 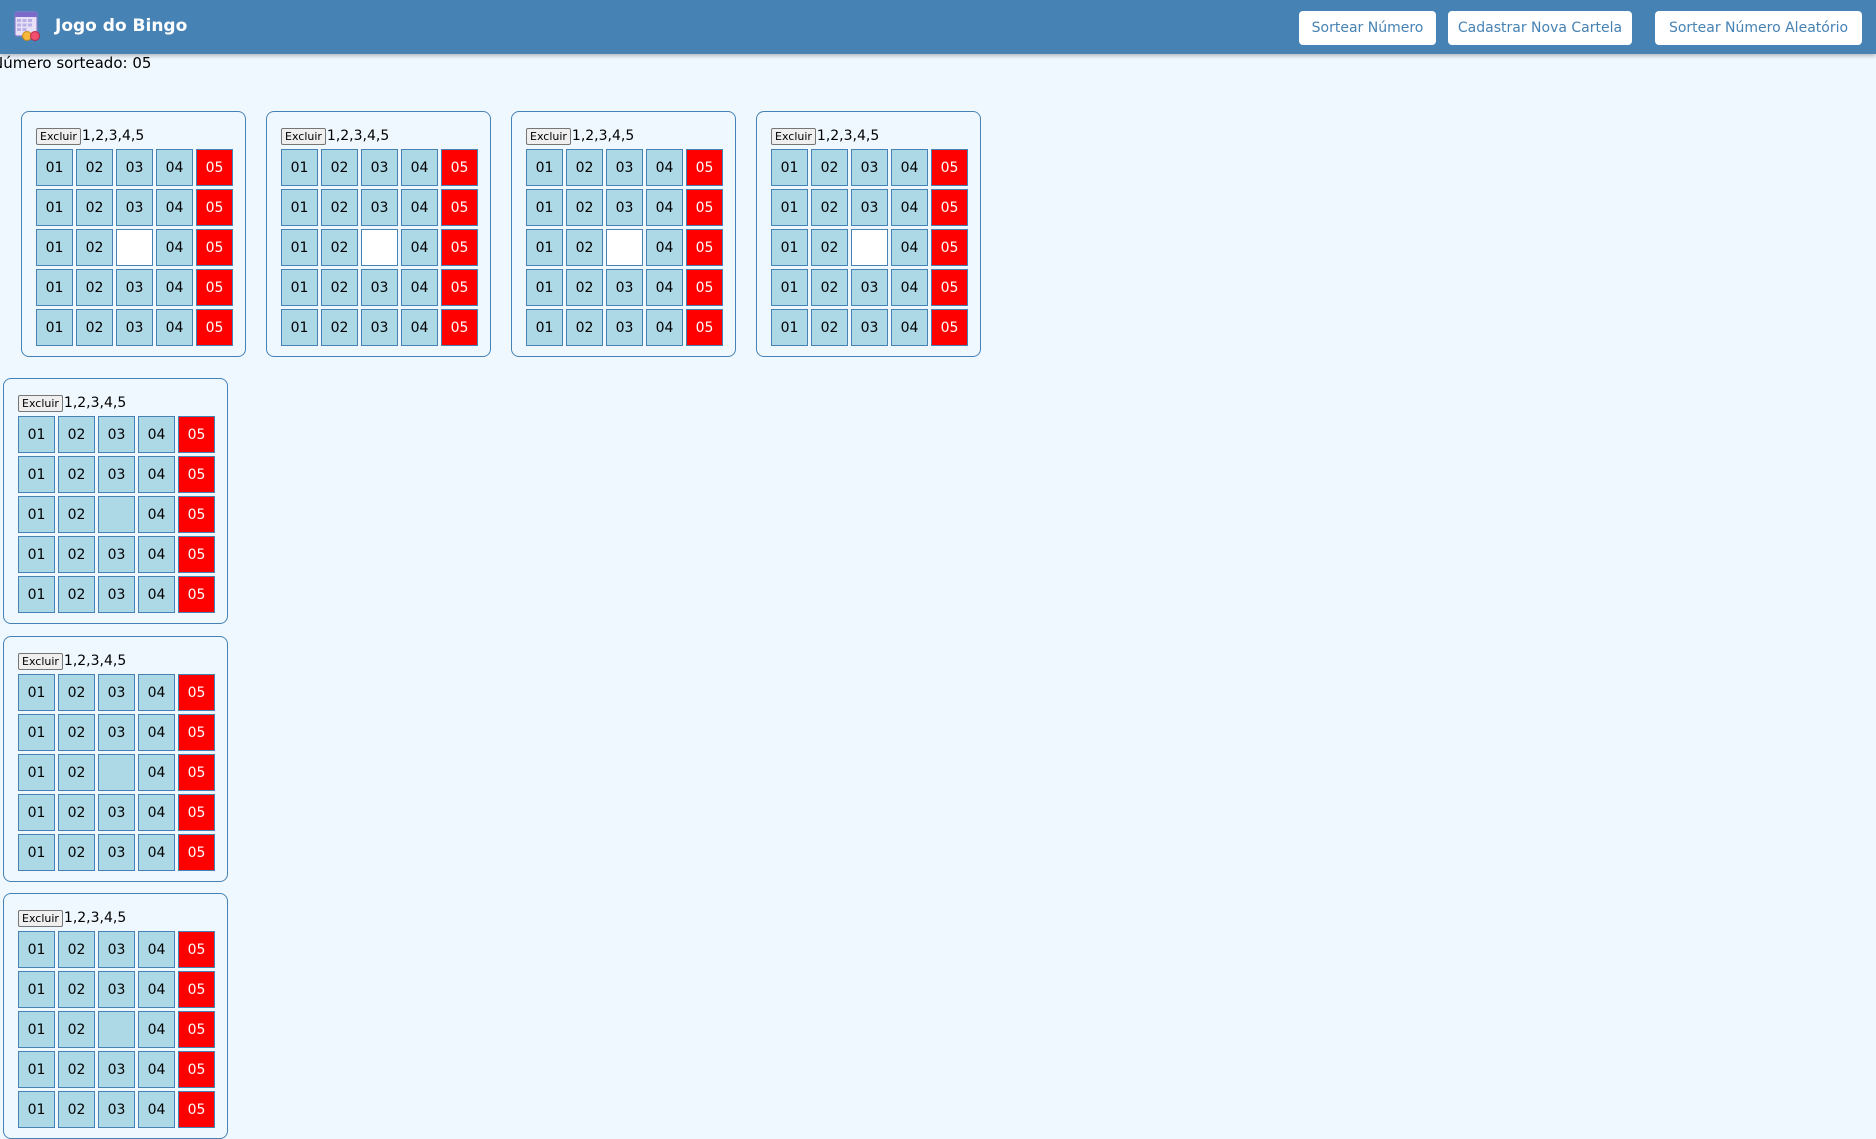 I want to click on register-card-button: Cadastrar Nova Cartela, so click(x=1540, y=28).